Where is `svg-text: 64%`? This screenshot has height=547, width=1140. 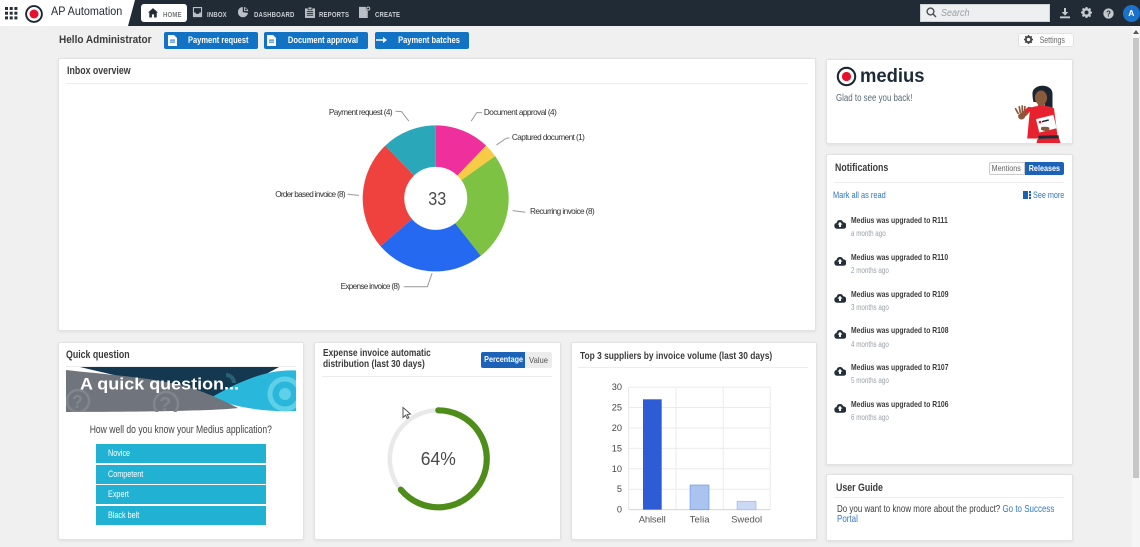 svg-text: 64% is located at coordinates (438, 459).